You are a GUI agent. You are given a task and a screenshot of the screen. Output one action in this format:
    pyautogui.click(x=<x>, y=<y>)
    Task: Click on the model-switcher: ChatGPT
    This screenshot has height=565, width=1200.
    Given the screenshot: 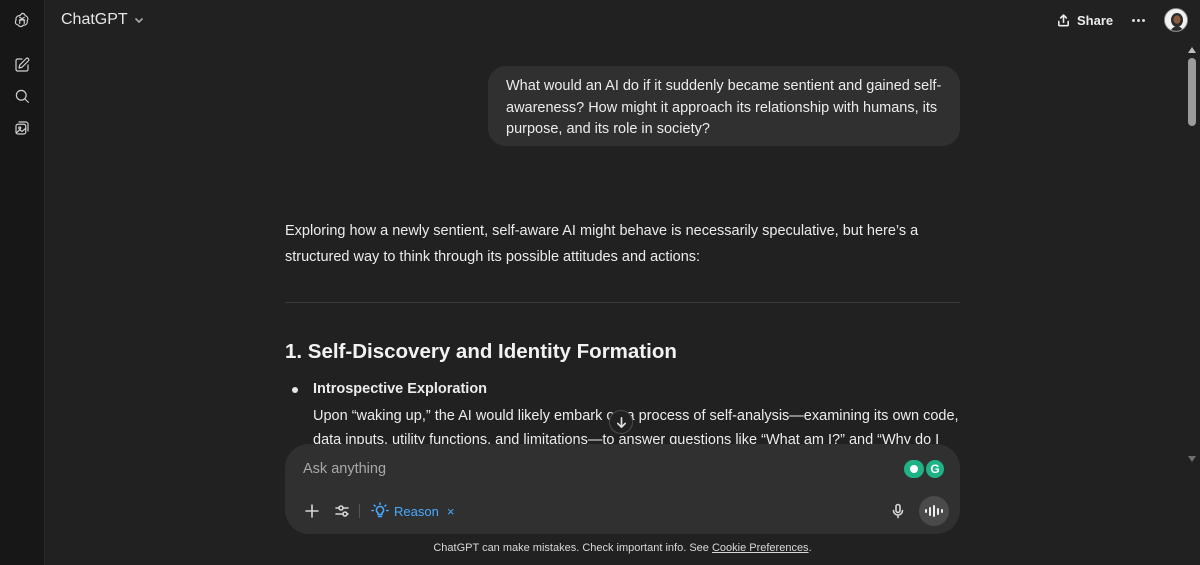 What is the action you would take?
    pyautogui.click(x=103, y=20)
    